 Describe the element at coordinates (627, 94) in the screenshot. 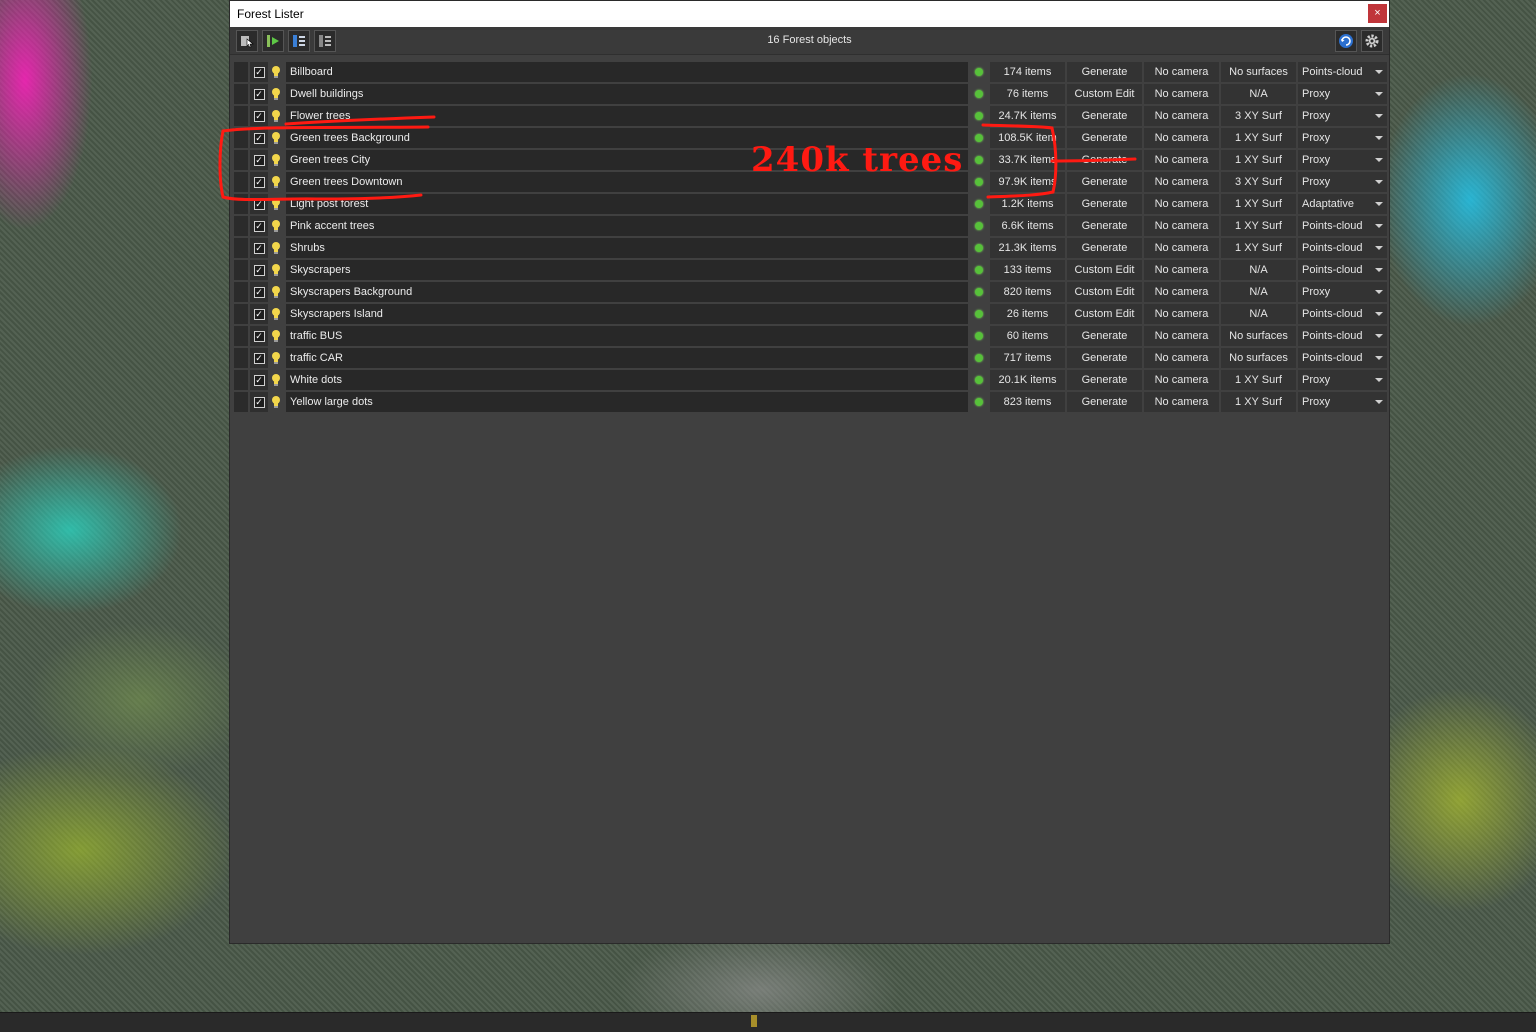

I see `forest-name: Dwell buildings` at that location.